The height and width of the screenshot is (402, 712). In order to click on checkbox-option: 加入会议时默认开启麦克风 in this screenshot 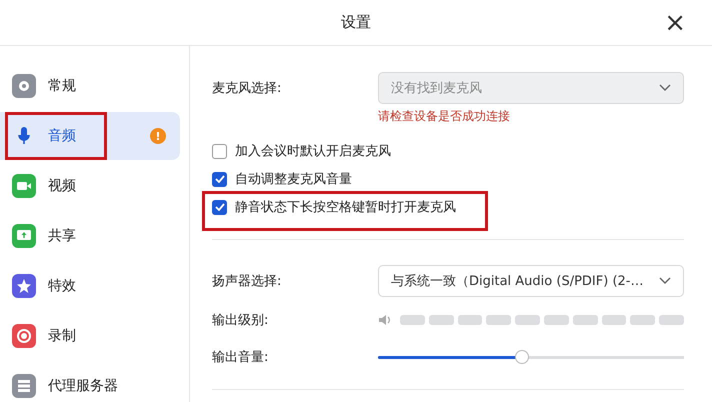, I will do `click(301, 151)`.